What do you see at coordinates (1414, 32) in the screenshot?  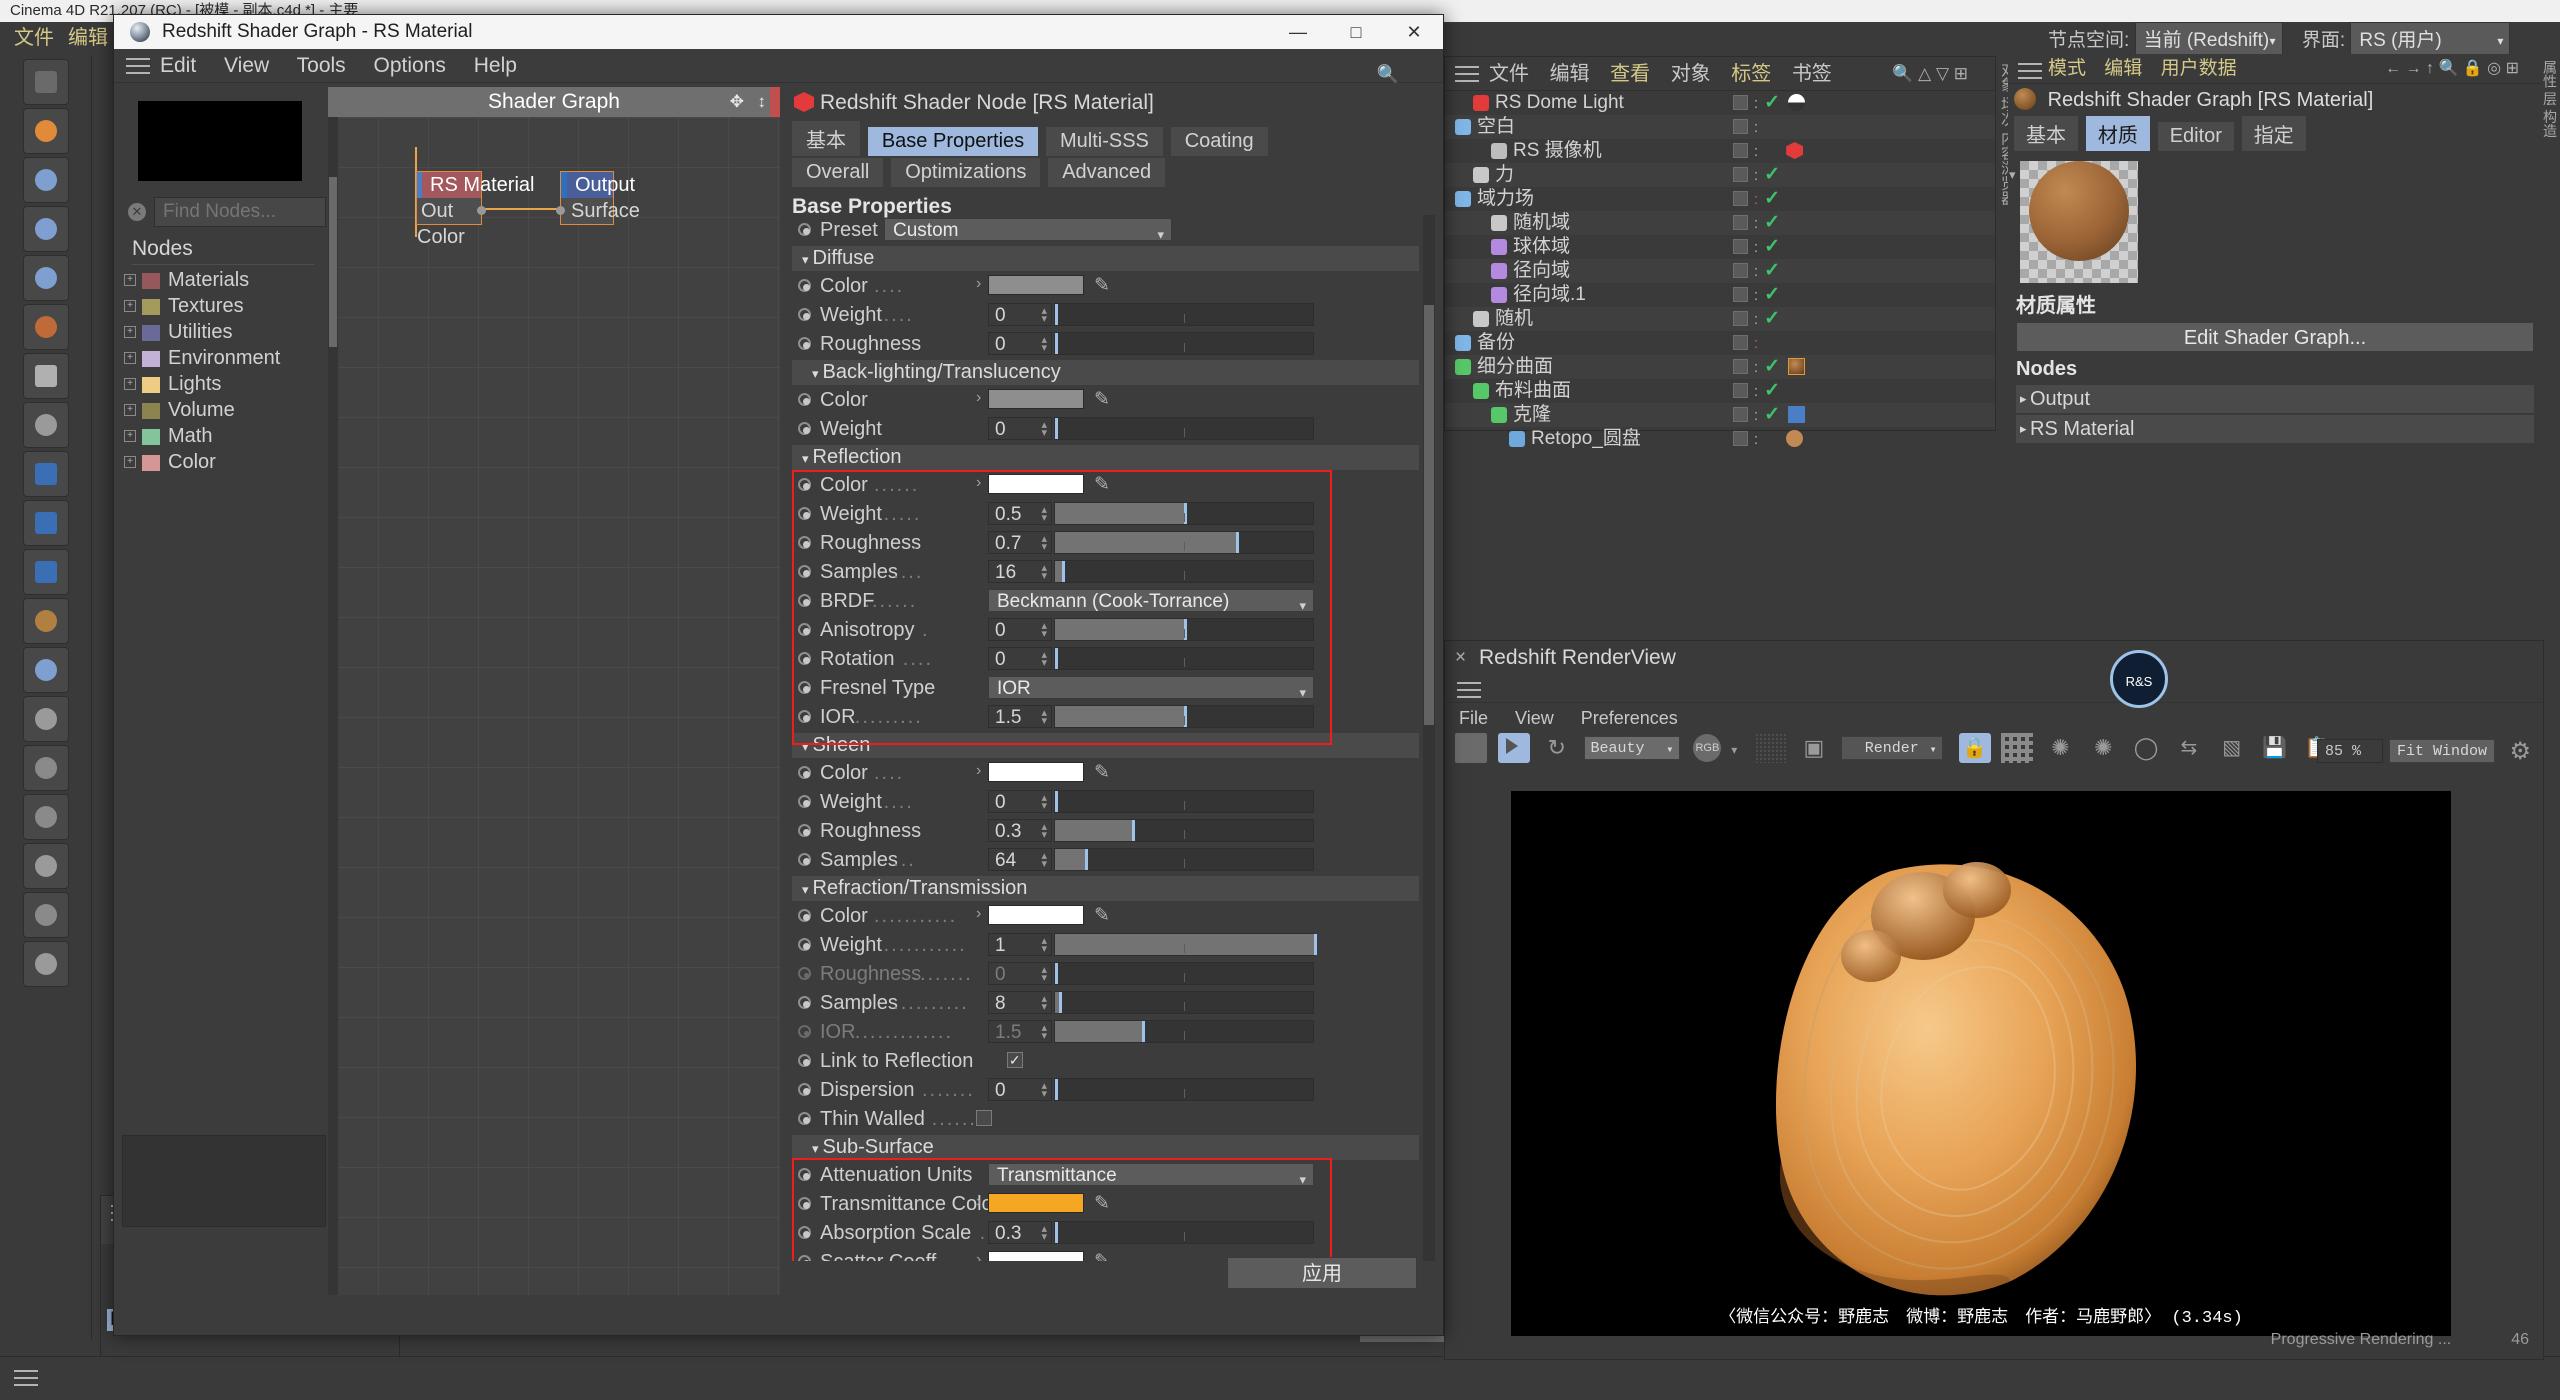 I see `close-button: ✕` at bounding box center [1414, 32].